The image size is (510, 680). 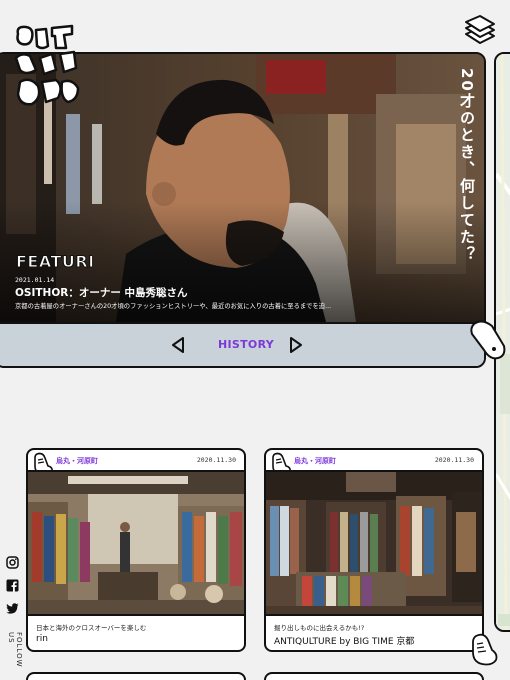 What do you see at coordinates (485, 650) in the screenshot?
I see `page-top-mascot-icon` at bounding box center [485, 650].